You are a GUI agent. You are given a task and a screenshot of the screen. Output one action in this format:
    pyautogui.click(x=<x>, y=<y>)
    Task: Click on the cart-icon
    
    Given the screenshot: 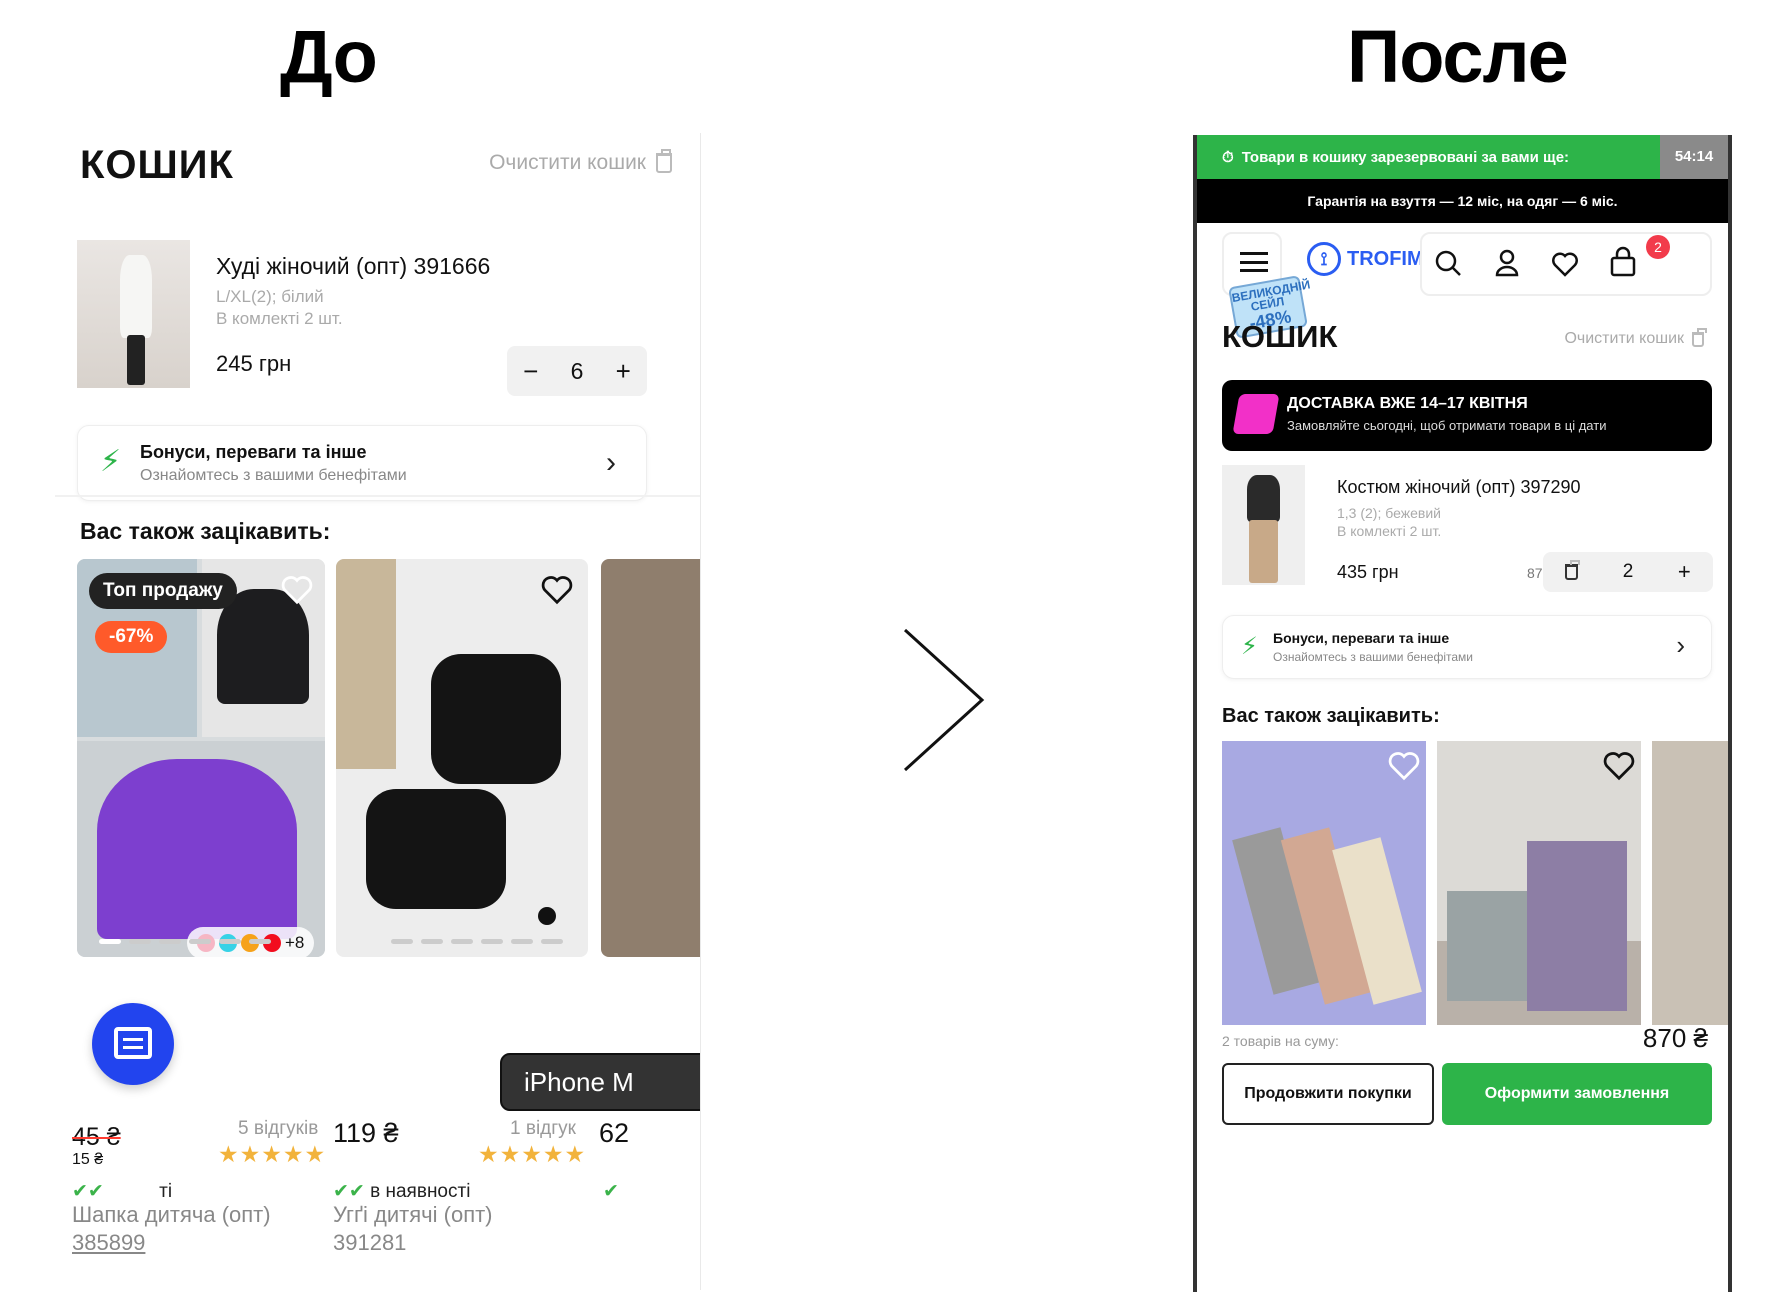 What is the action you would take?
    pyautogui.click(x=1623, y=263)
    